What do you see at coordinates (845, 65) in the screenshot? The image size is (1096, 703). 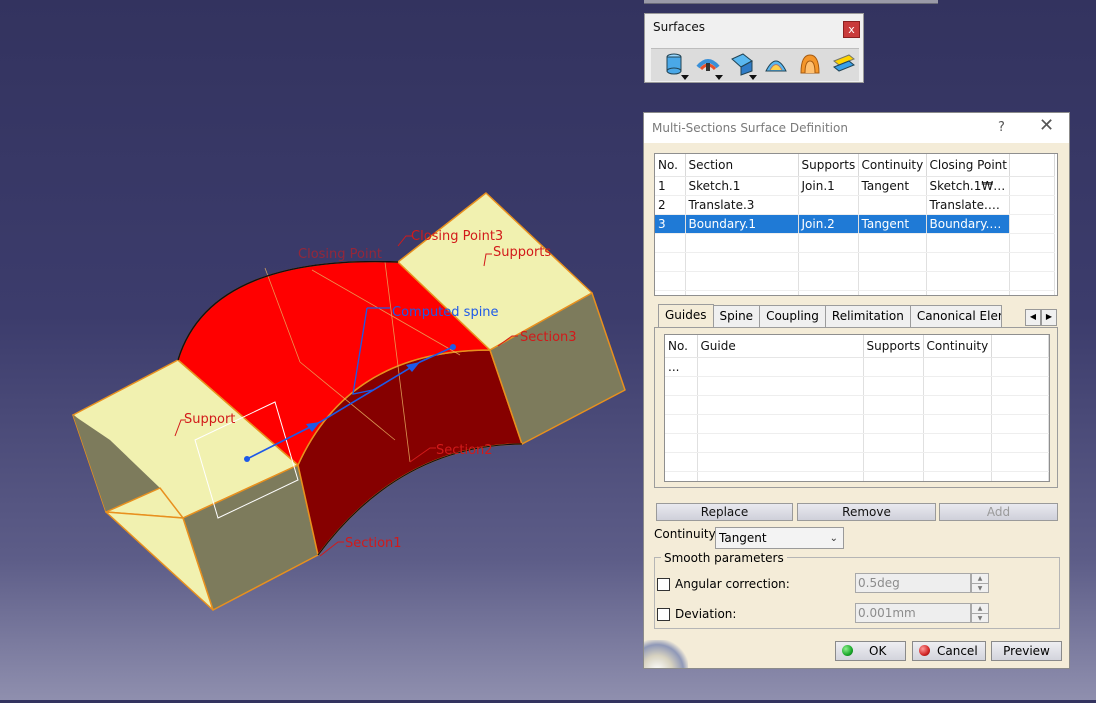 I see `blend-surface-icon` at bounding box center [845, 65].